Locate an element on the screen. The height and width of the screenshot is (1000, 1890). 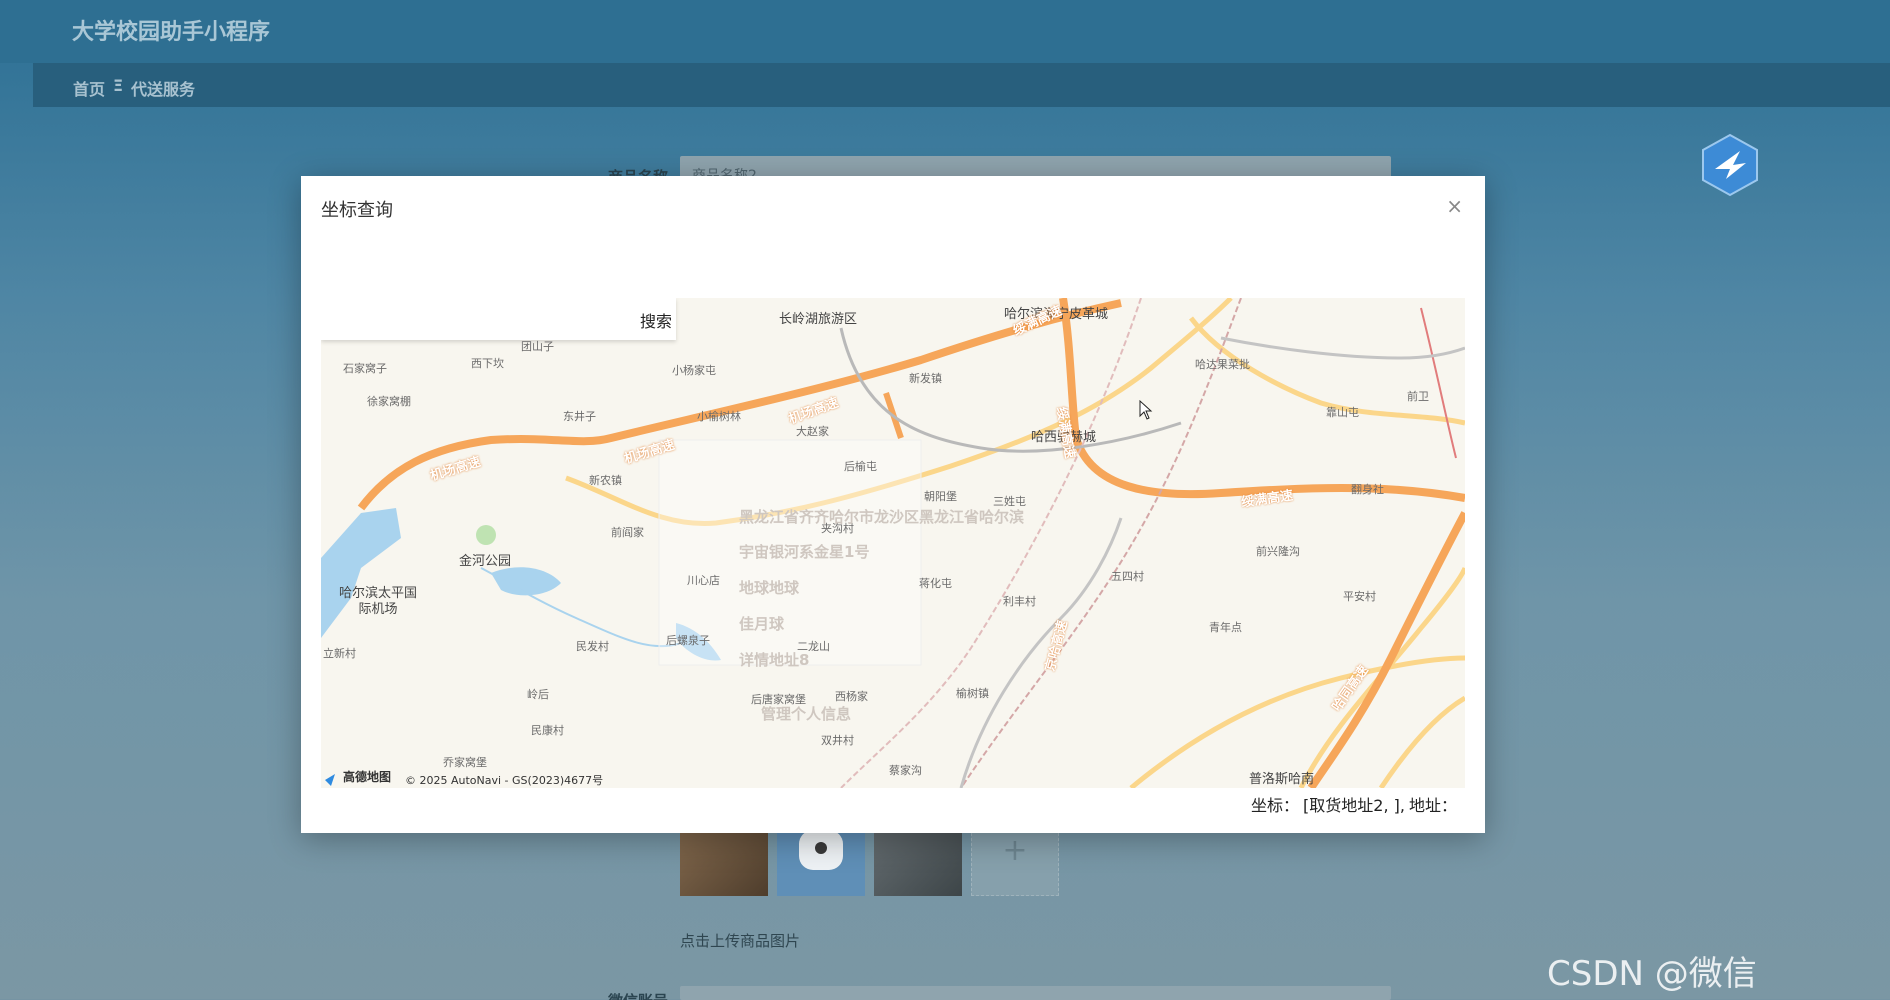
map-label: 前卫 is located at coordinates (1418, 396).